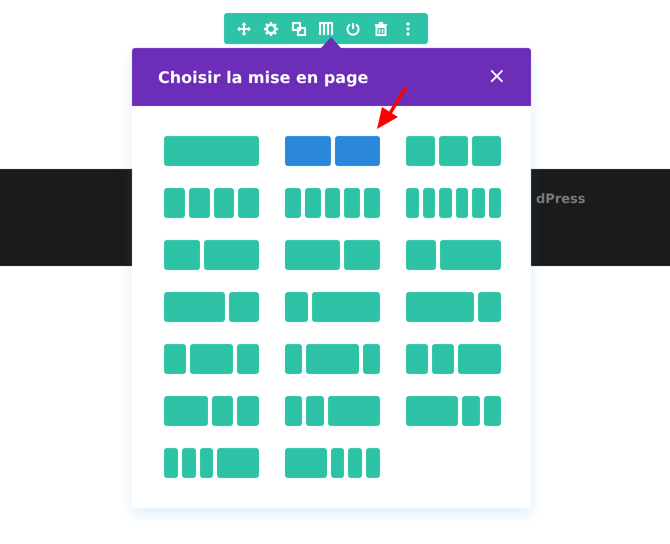  What do you see at coordinates (561, 199) in the screenshot?
I see `banner-text: dPress` at bounding box center [561, 199].